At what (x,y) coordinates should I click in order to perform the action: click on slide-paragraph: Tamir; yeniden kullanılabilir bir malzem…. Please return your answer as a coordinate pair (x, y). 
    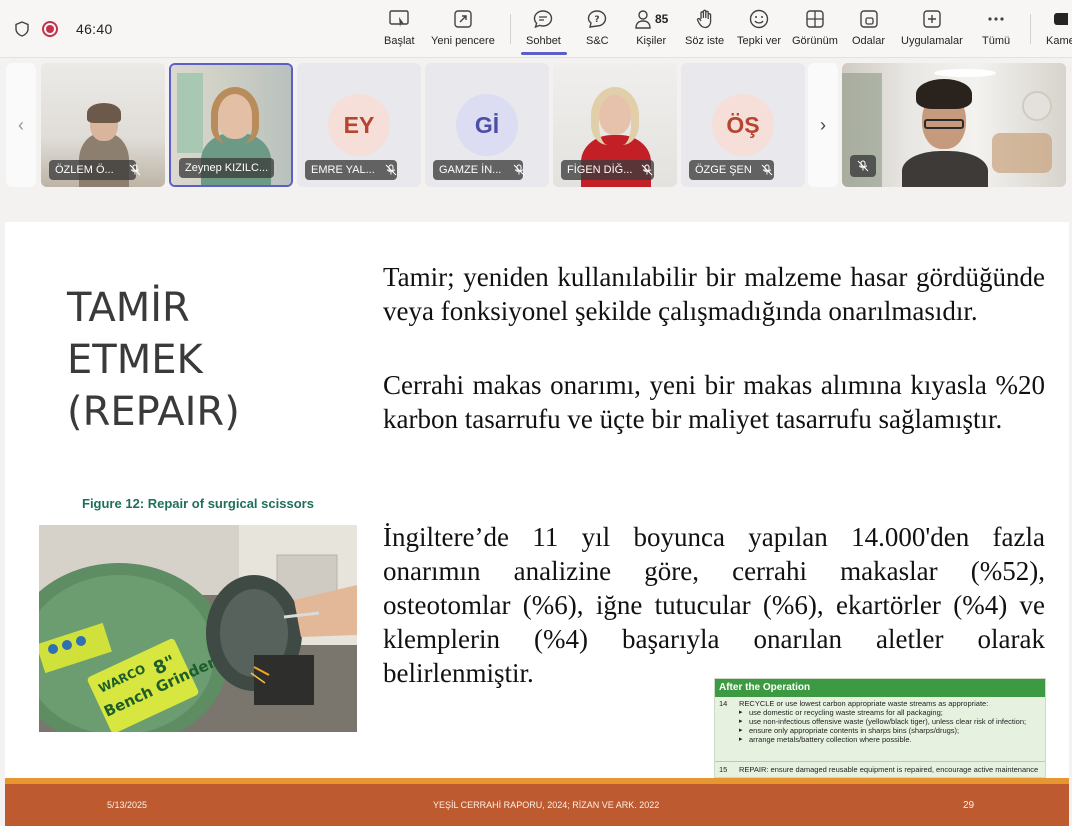
    Looking at the image, I should click on (714, 294).